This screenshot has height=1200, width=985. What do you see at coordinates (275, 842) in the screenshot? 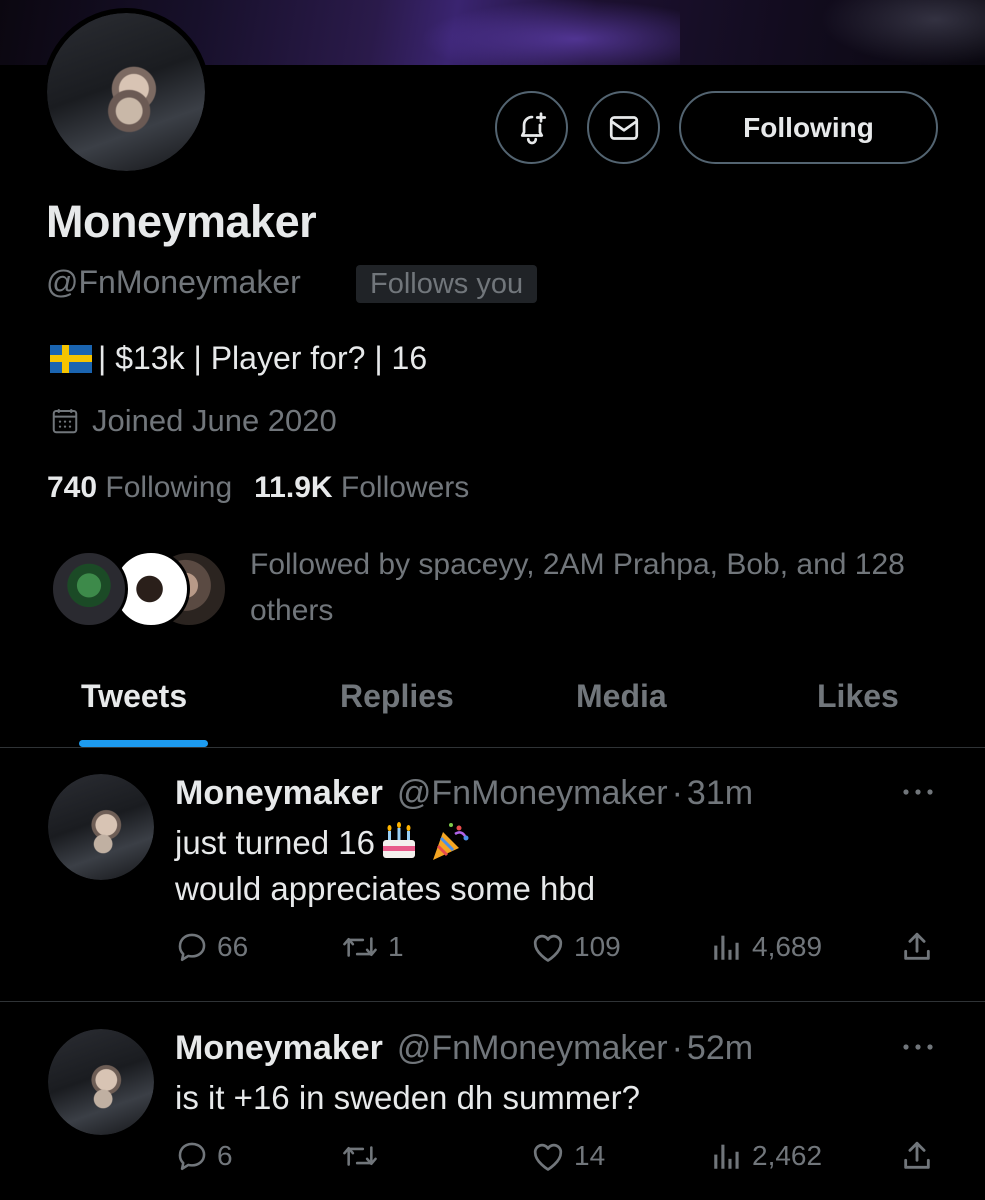
I see `tweet-line-1: just turned 16` at bounding box center [275, 842].